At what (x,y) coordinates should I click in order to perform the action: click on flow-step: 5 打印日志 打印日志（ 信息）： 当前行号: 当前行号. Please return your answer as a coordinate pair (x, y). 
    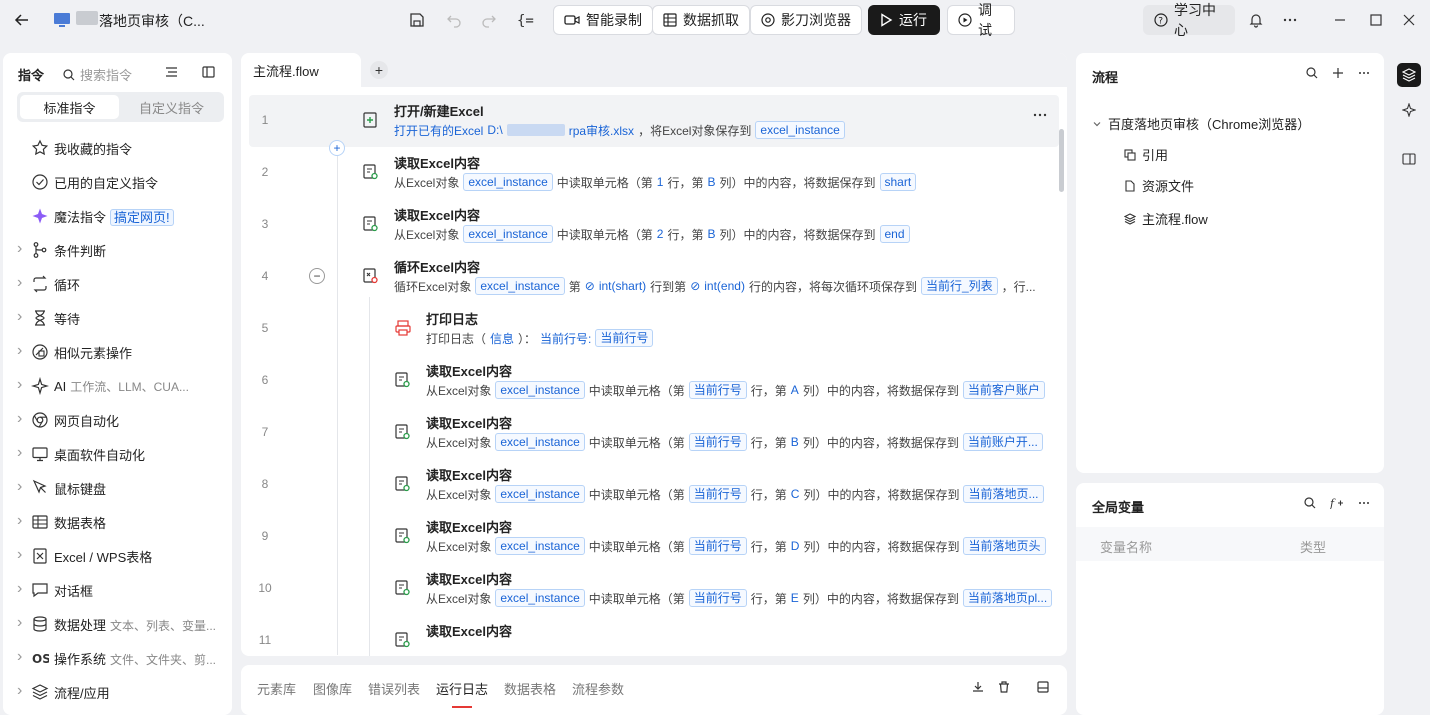
    Looking at the image, I should click on (654, 329).